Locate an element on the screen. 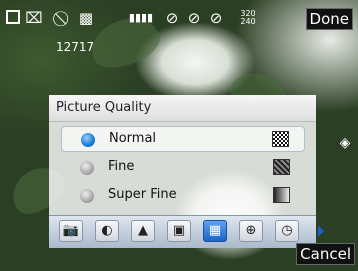 This screenshot has height=271, width=358. quality-icon: ▦ is located at coordinates (215, 231).